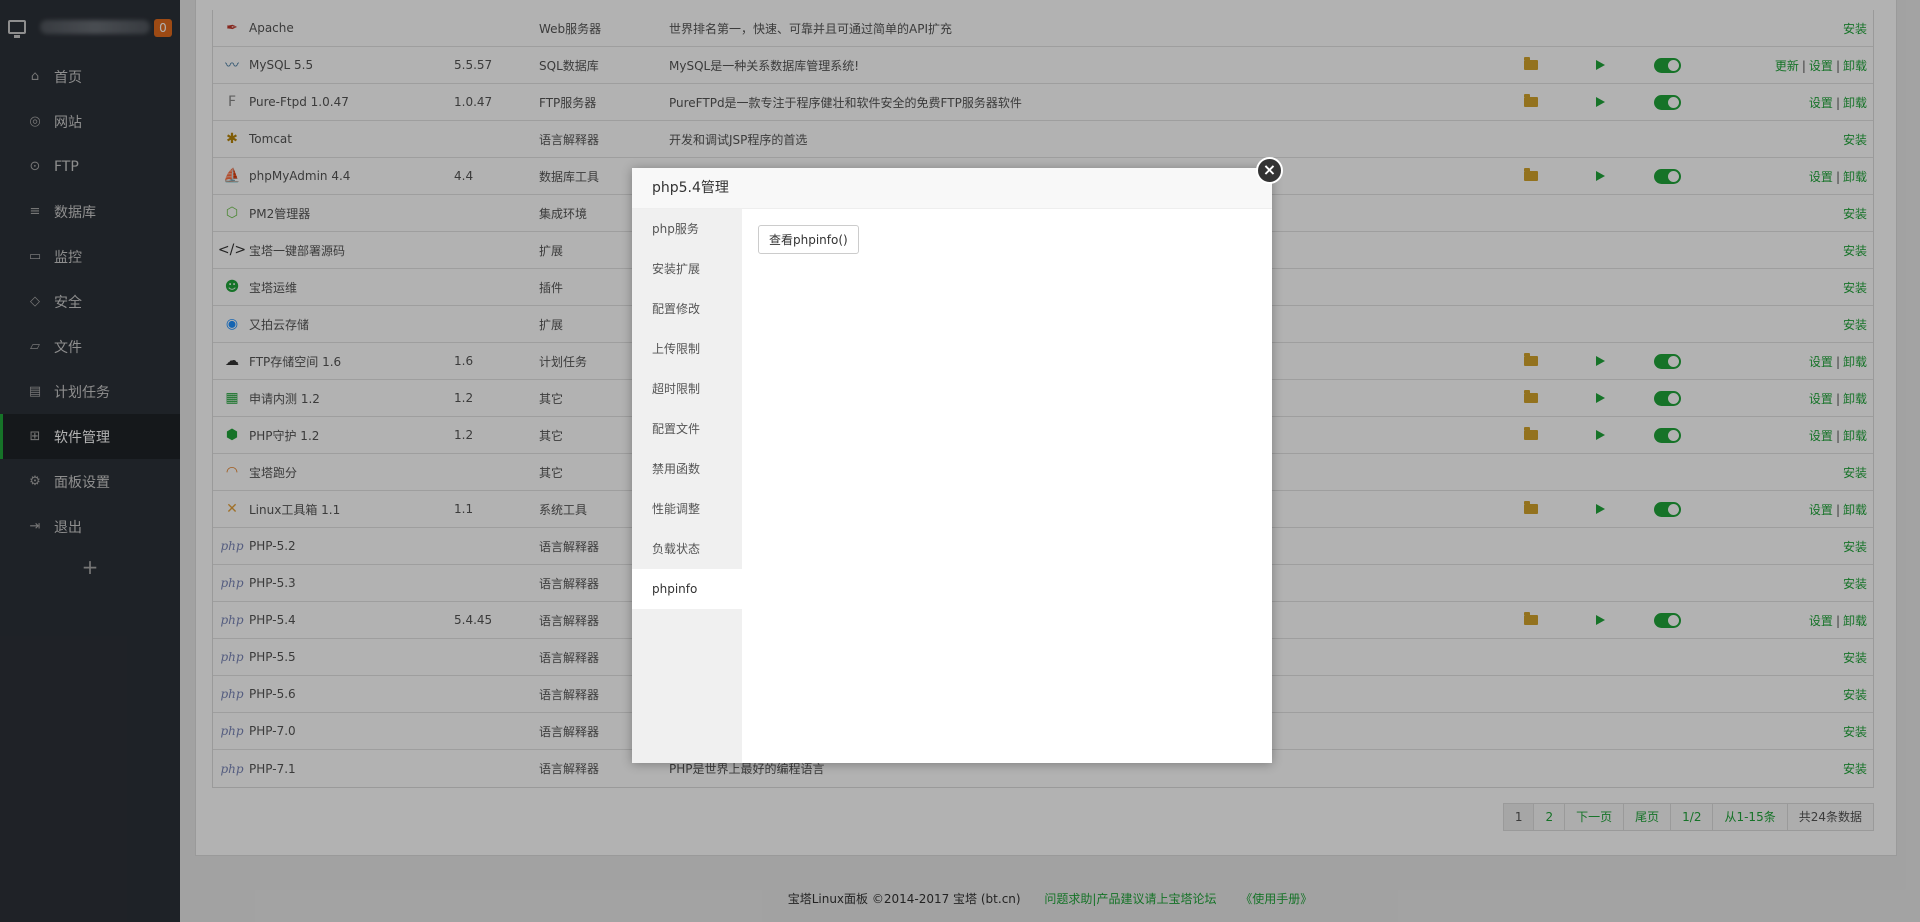 This screenshot has height=922, width=1920. Describe the element at coordinates (687, 549) in the screenshot. I see `dialog-menu-item: 负载状态` at that location.